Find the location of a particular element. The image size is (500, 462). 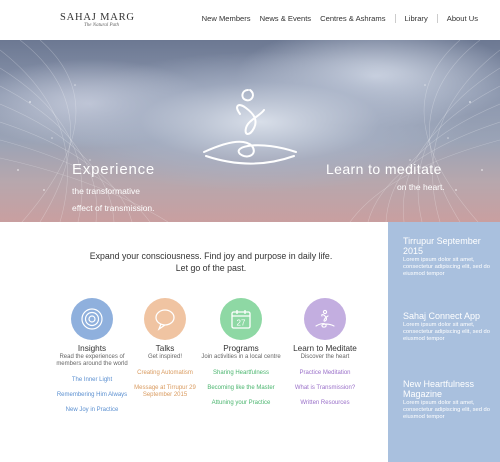

hero-learn-subtext: on the heart. is located at coordinates (421, 187).